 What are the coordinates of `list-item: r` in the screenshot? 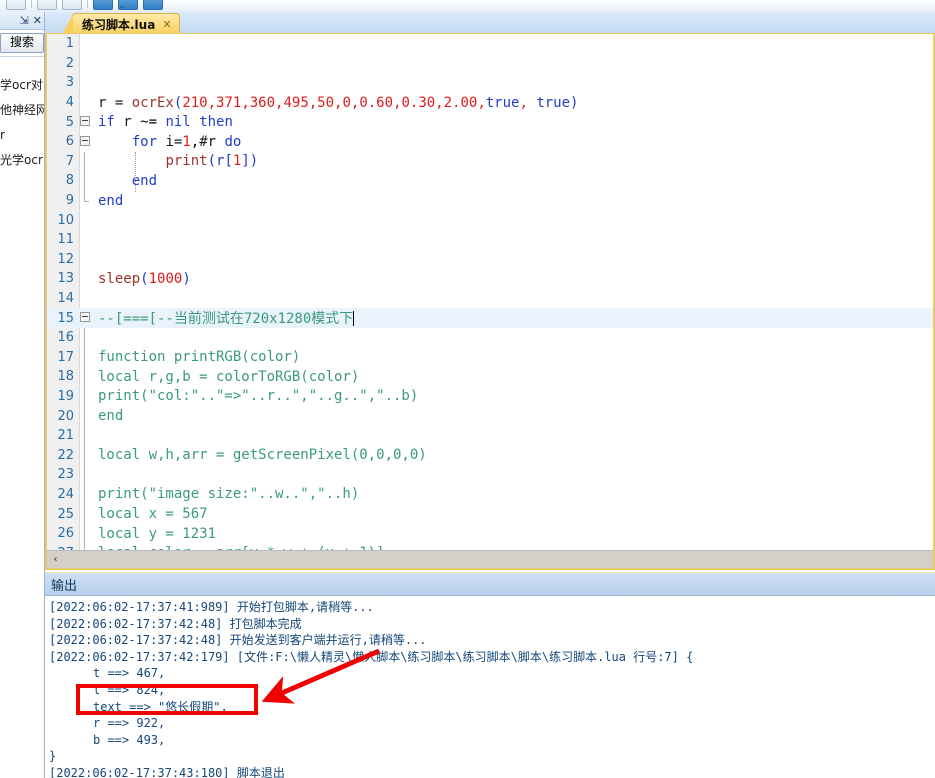 It's located at (22, 135).